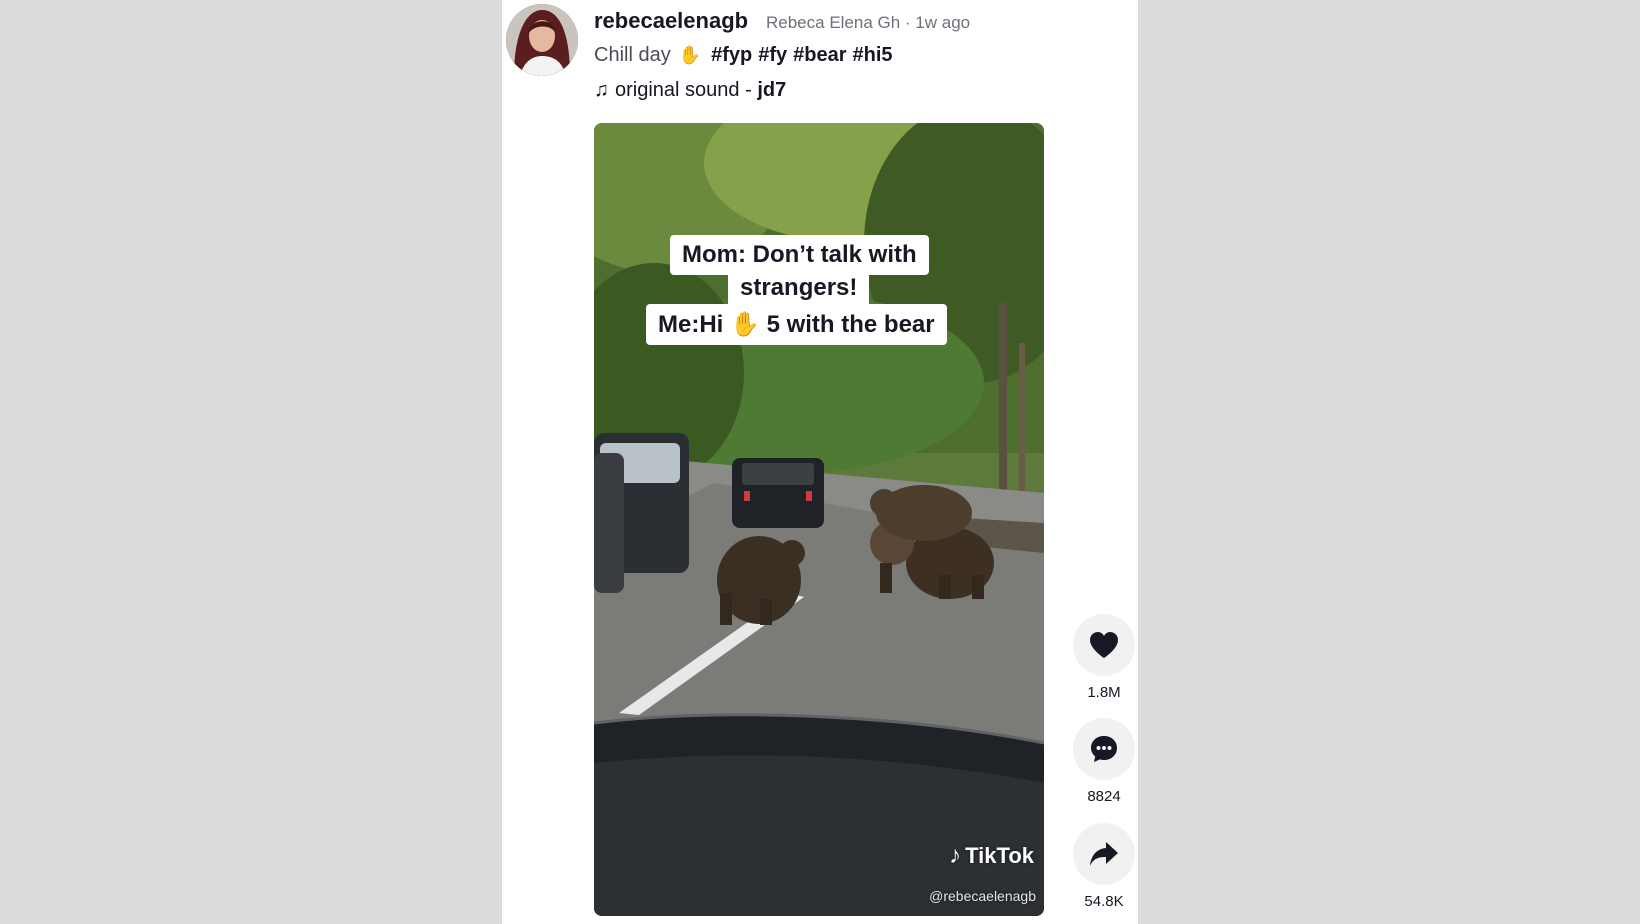 The width and height of the screenshot is (1640, 924). Describe the element at coordinates (772, 90) in the screenshot. I see `sound-artist: jd7` at that location.